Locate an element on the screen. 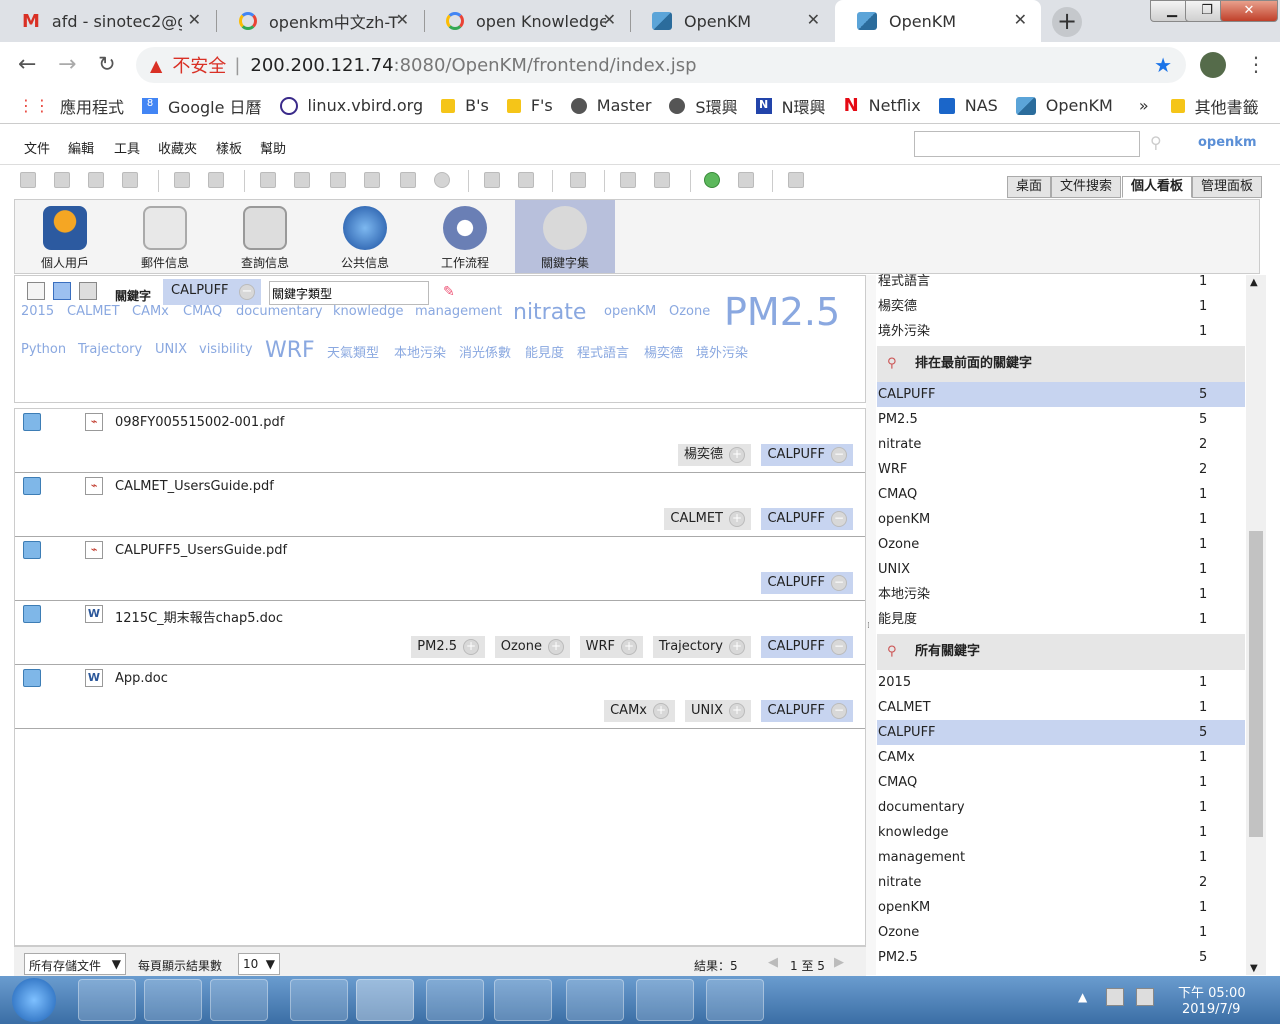 The height and width of the screenshot is (1024, 1280). scroll-down-icon: ▼ is located at coordinates (1254, 968).